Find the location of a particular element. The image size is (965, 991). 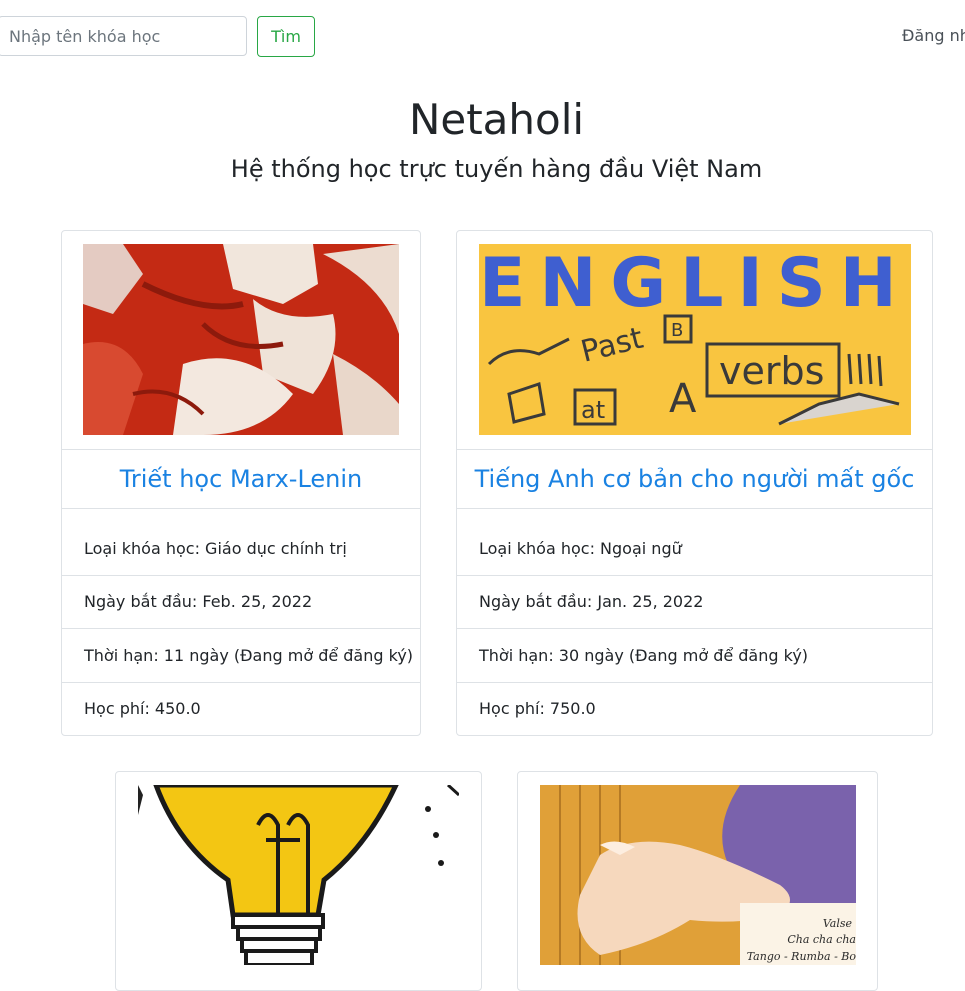

course-image-lightbulb is located at coordinates (298, 875).